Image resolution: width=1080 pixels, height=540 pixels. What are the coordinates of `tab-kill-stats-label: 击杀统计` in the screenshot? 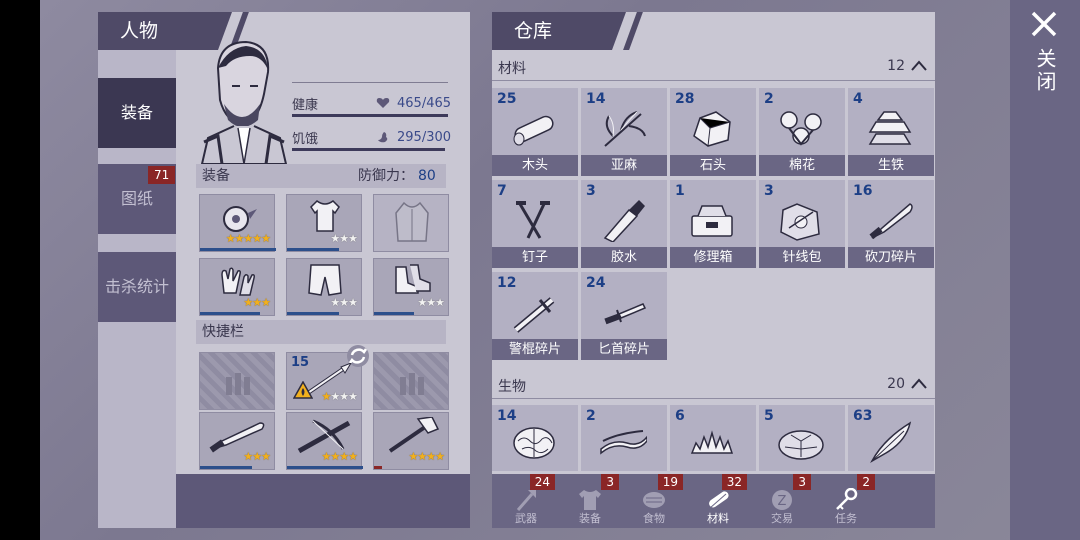 It's located at (136, 286).